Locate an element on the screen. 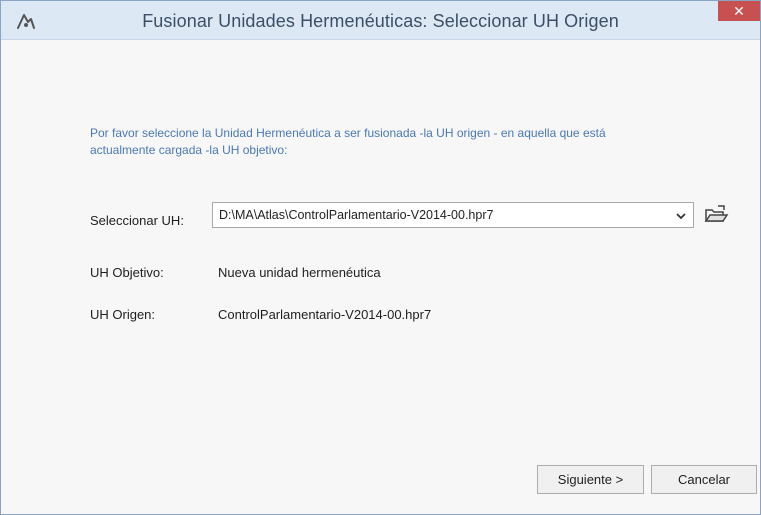  target-uh-label: UH Objetivo: is located at coordinates (127, 272).